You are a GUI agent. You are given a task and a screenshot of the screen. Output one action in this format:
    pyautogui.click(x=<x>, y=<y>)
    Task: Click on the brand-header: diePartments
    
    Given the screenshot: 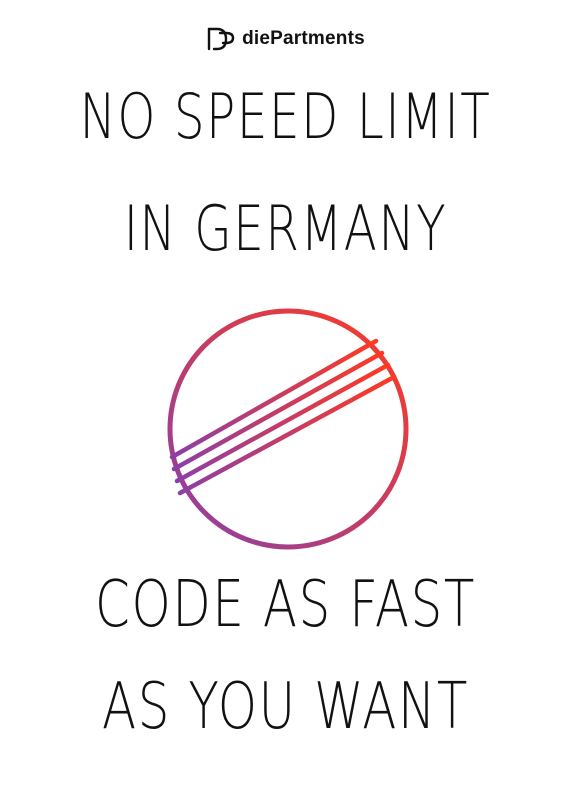 What is the action you would take?
    pyautogui.click(x=285, y=39)
    